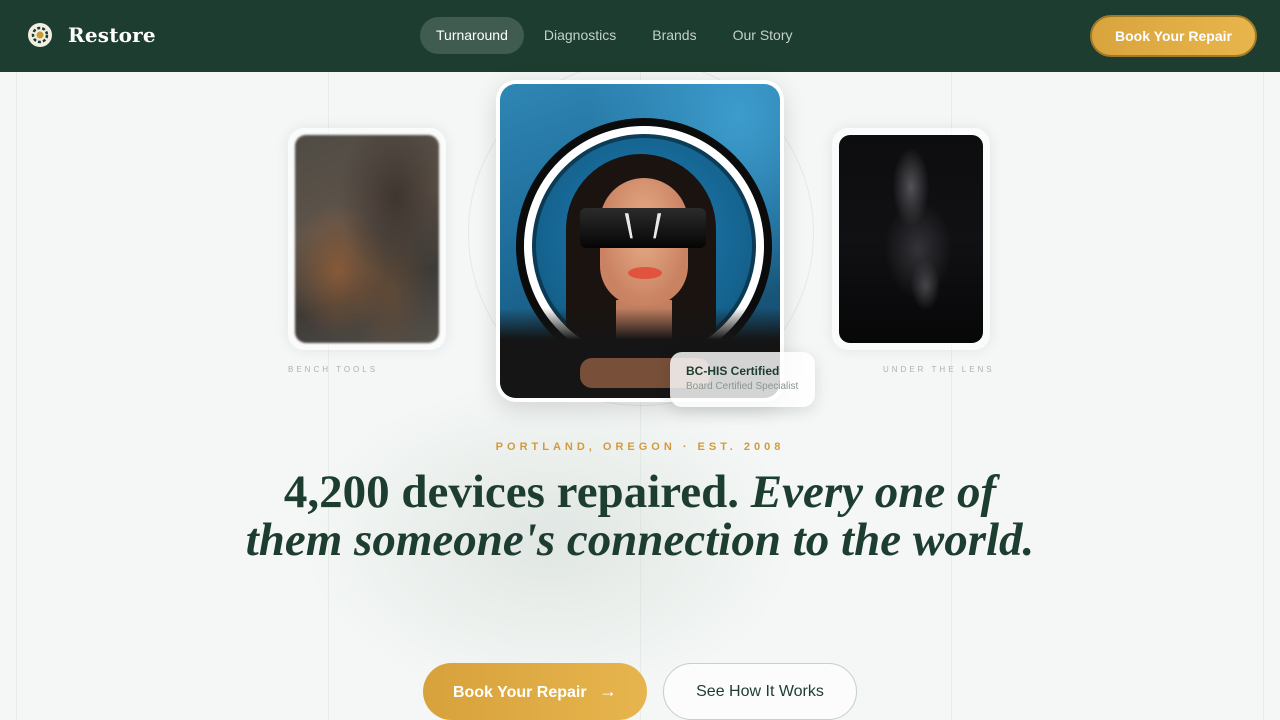  What do you see at coordinates (742, 386) in the screenshot?
I see `badge-subtitle: Board Certified Specialist` at bounding box center [742, 386].